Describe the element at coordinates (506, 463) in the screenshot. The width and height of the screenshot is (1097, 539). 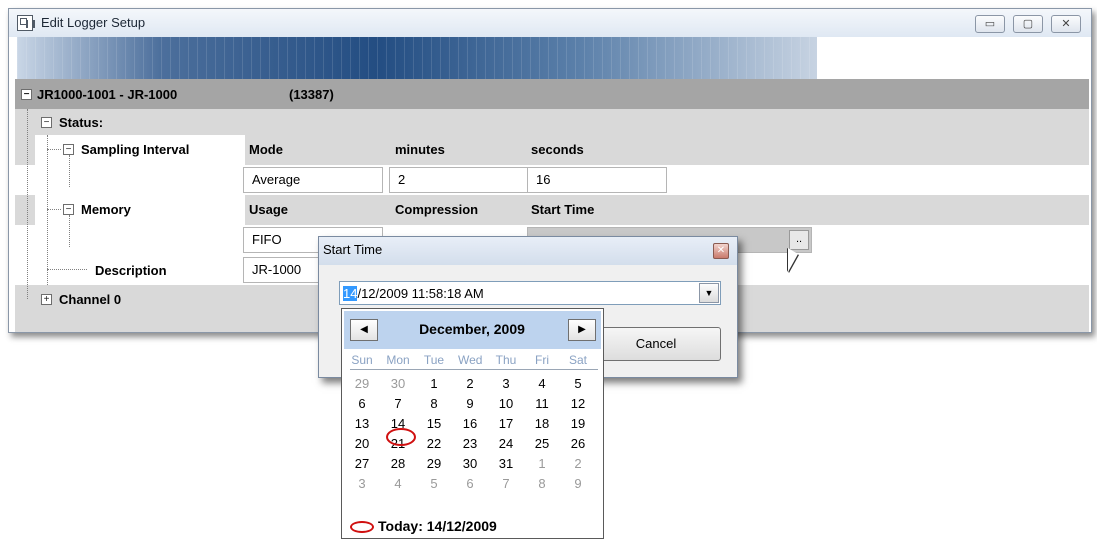
I see `calendar-day: 31` at that location.